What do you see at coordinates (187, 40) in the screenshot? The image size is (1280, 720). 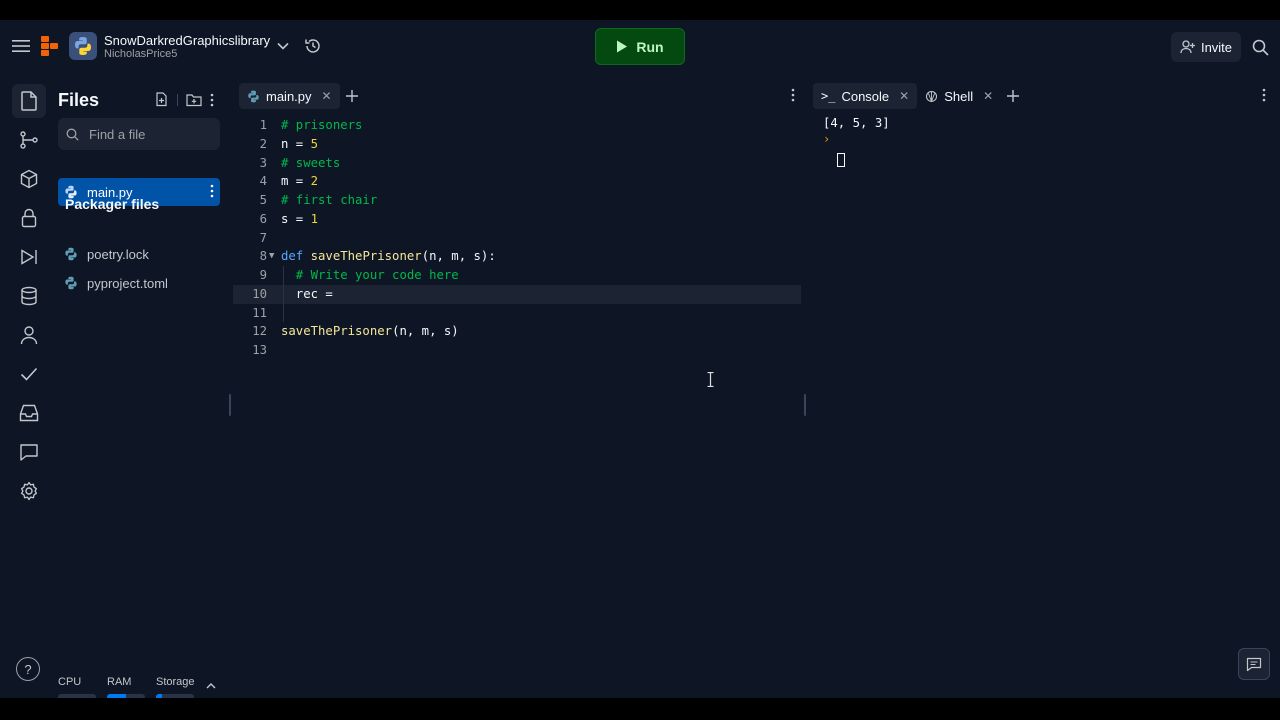 I see `repl-title: SnowDarkredGraphicslibrary` at bounding box center [187, 40].